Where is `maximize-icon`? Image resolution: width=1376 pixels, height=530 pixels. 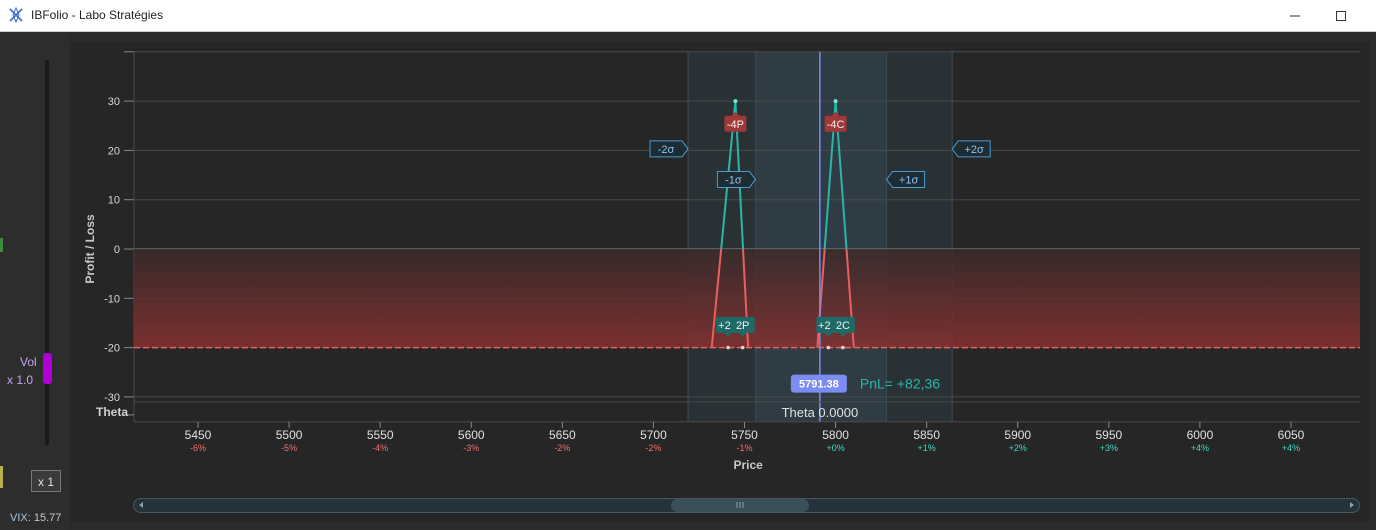 maximize-icon is located at coordinates (1341, 16).